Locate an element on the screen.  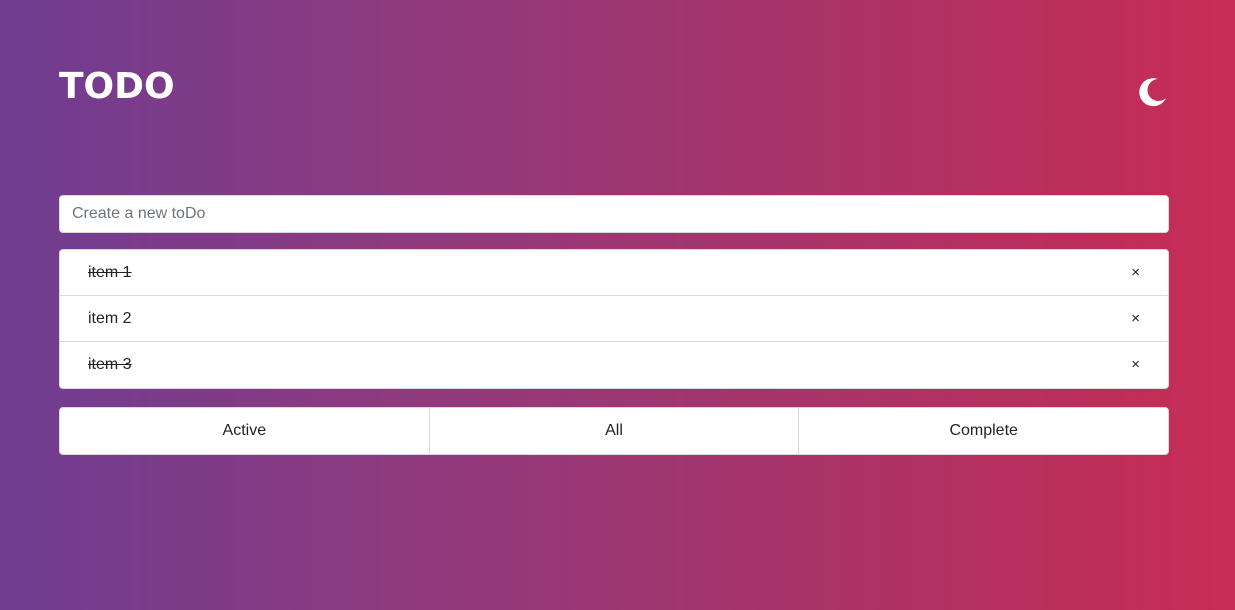
theme-toggle-button is located at coordinates (1153, 92).